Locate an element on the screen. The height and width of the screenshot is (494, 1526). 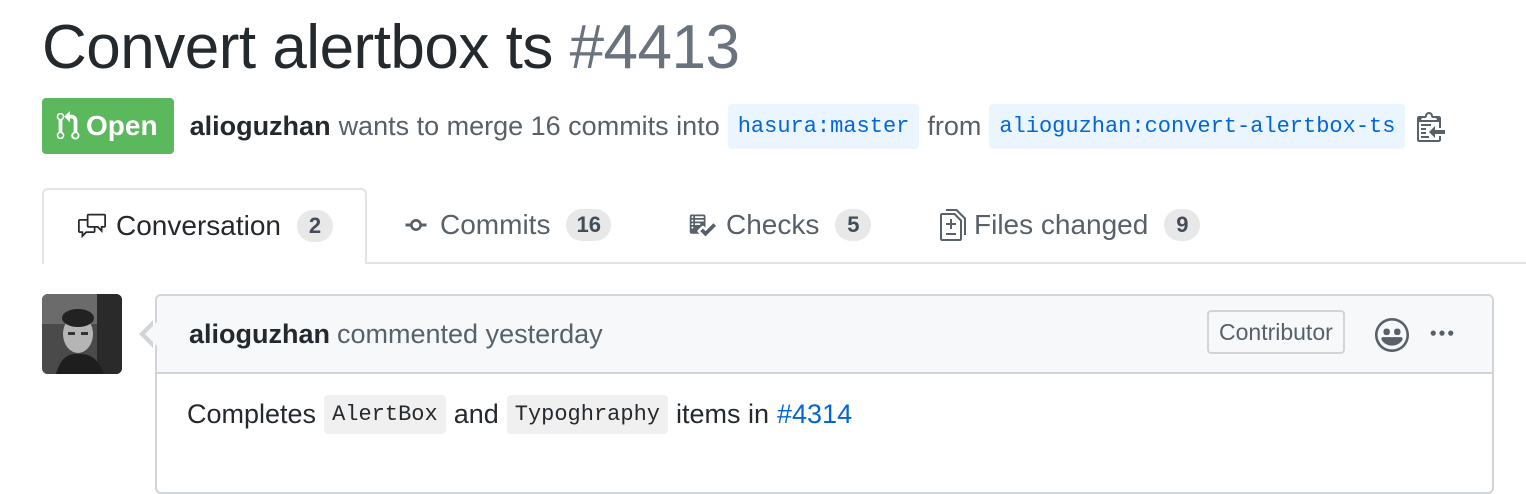
add-reaction-button is located at coordinates (1392, 338).